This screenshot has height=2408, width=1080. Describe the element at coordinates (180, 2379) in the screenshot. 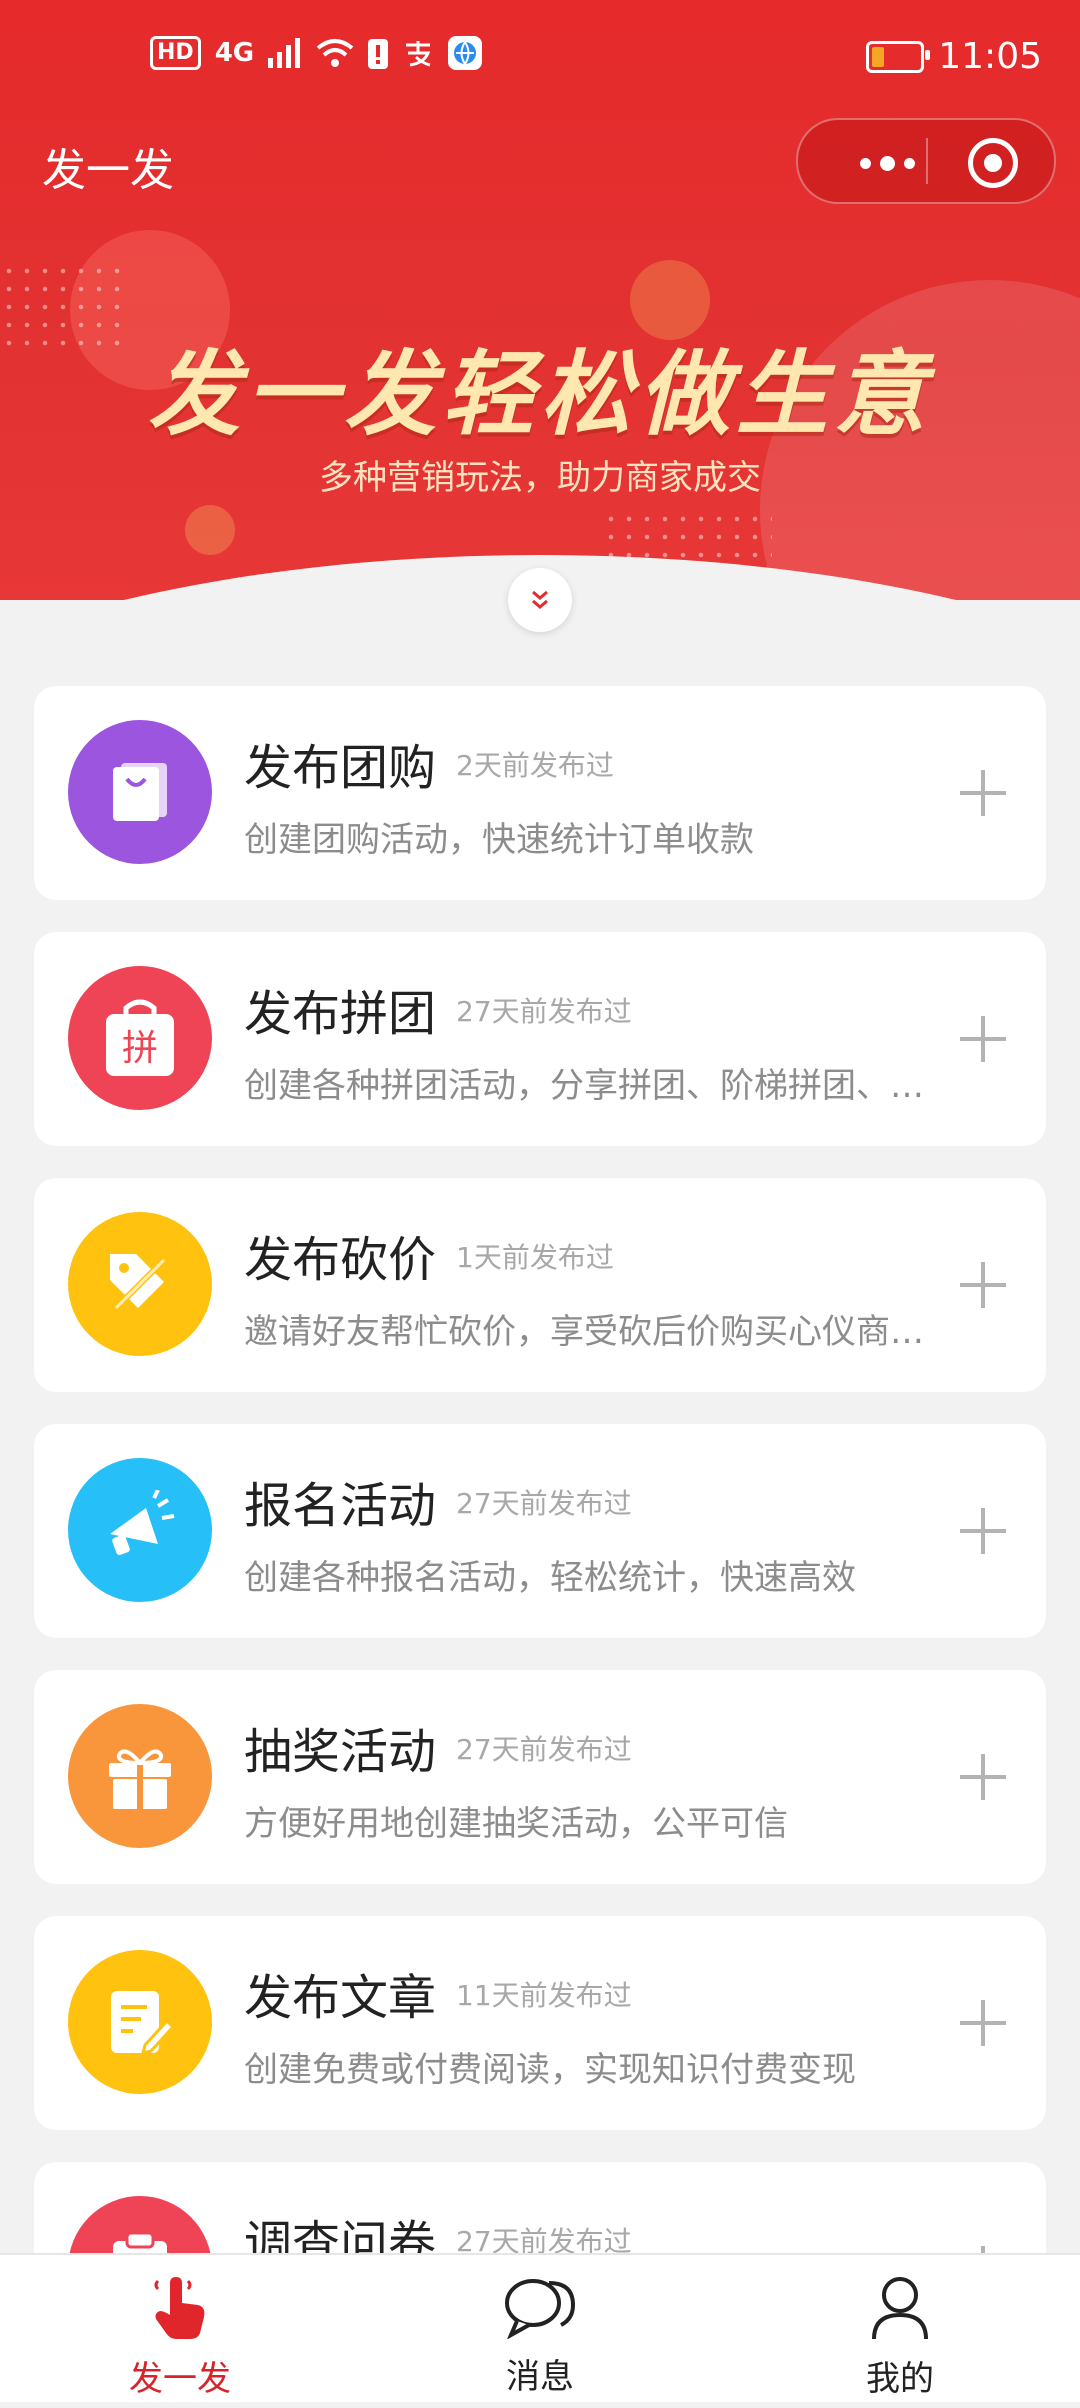

I see `tab-label: 发一发` at that location.